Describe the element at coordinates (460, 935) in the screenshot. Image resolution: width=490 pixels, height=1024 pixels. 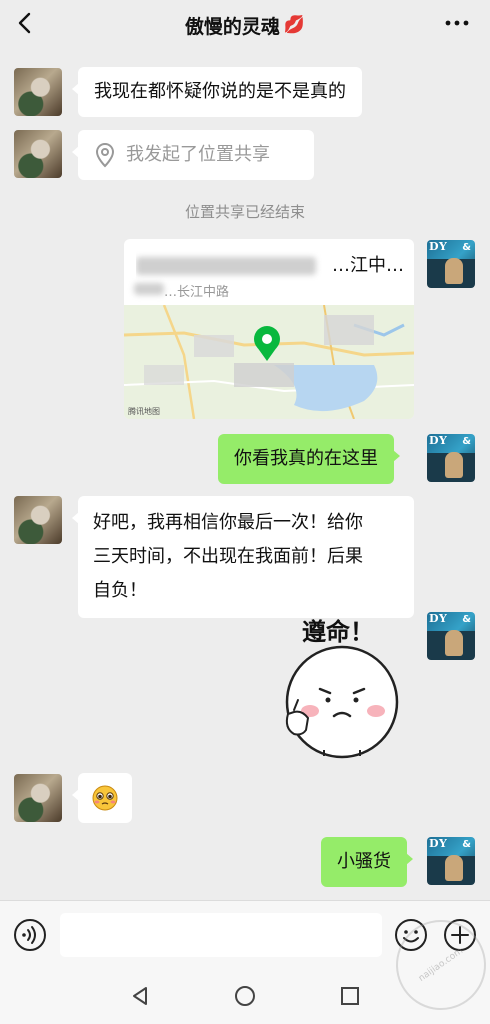
I see `plus-icon` at that location.